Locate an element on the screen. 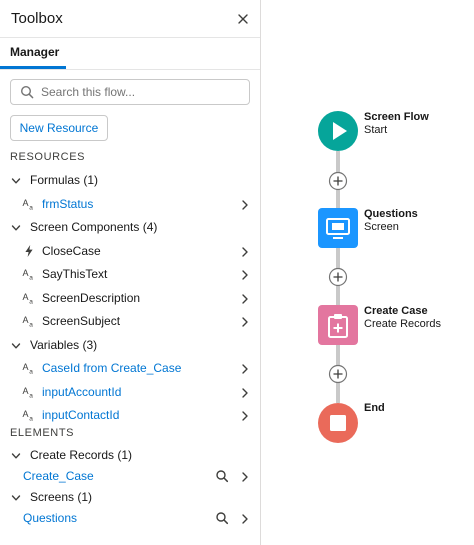 This screenshot has width=474, height=545. flow-node-label: Questions Screen is located at coordinates (391, 220).